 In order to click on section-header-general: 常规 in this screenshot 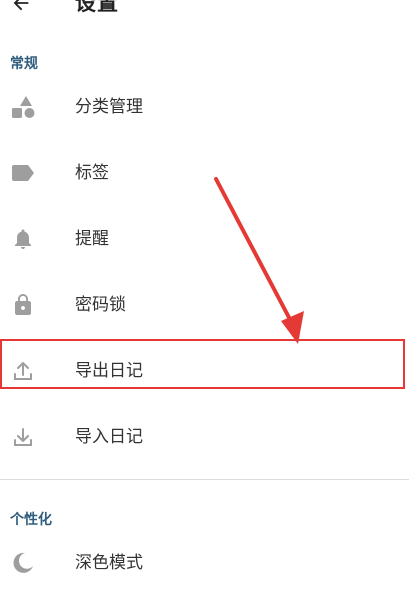, I will do `click(24, 64)`.